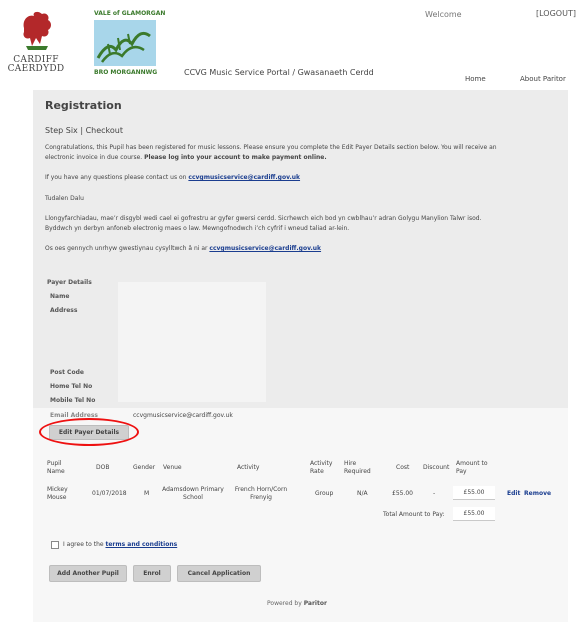  I want to click on payer-details-title: Payer Details, so click(69, 282).